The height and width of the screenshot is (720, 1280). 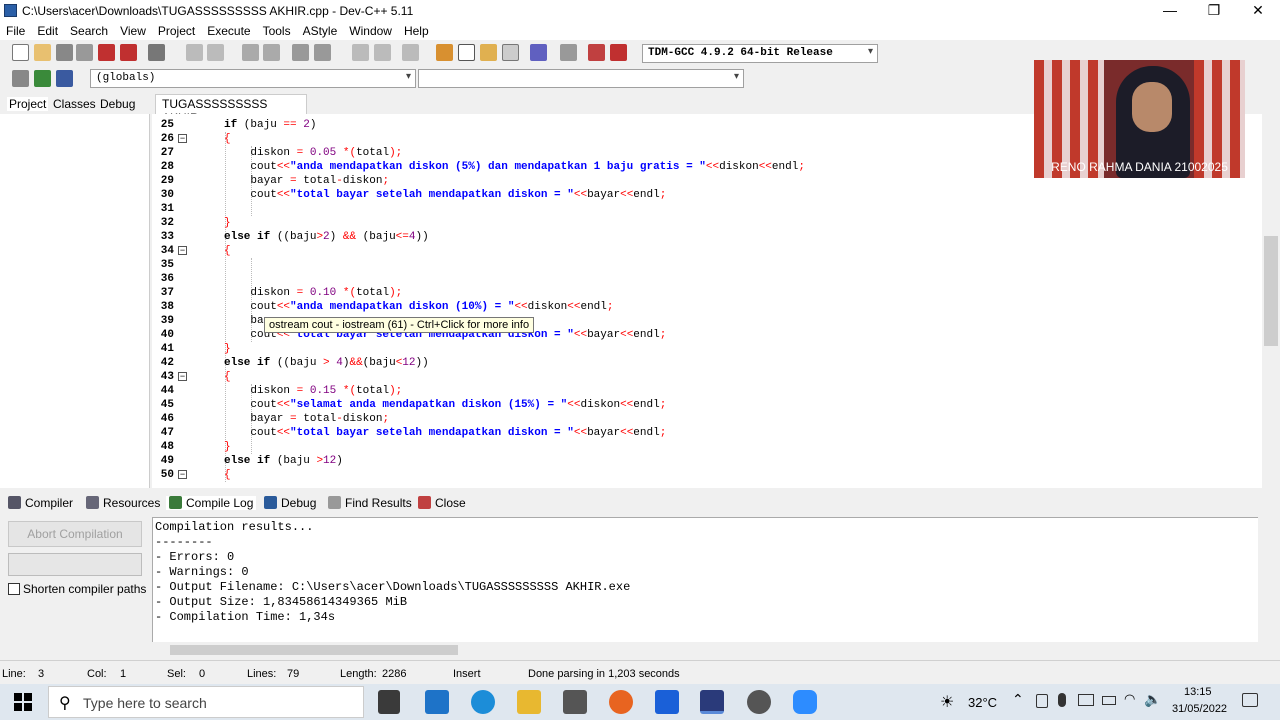 I want to click on secondary-toolbar: (globals) ▾ ▾, so click(x=440, y=79).